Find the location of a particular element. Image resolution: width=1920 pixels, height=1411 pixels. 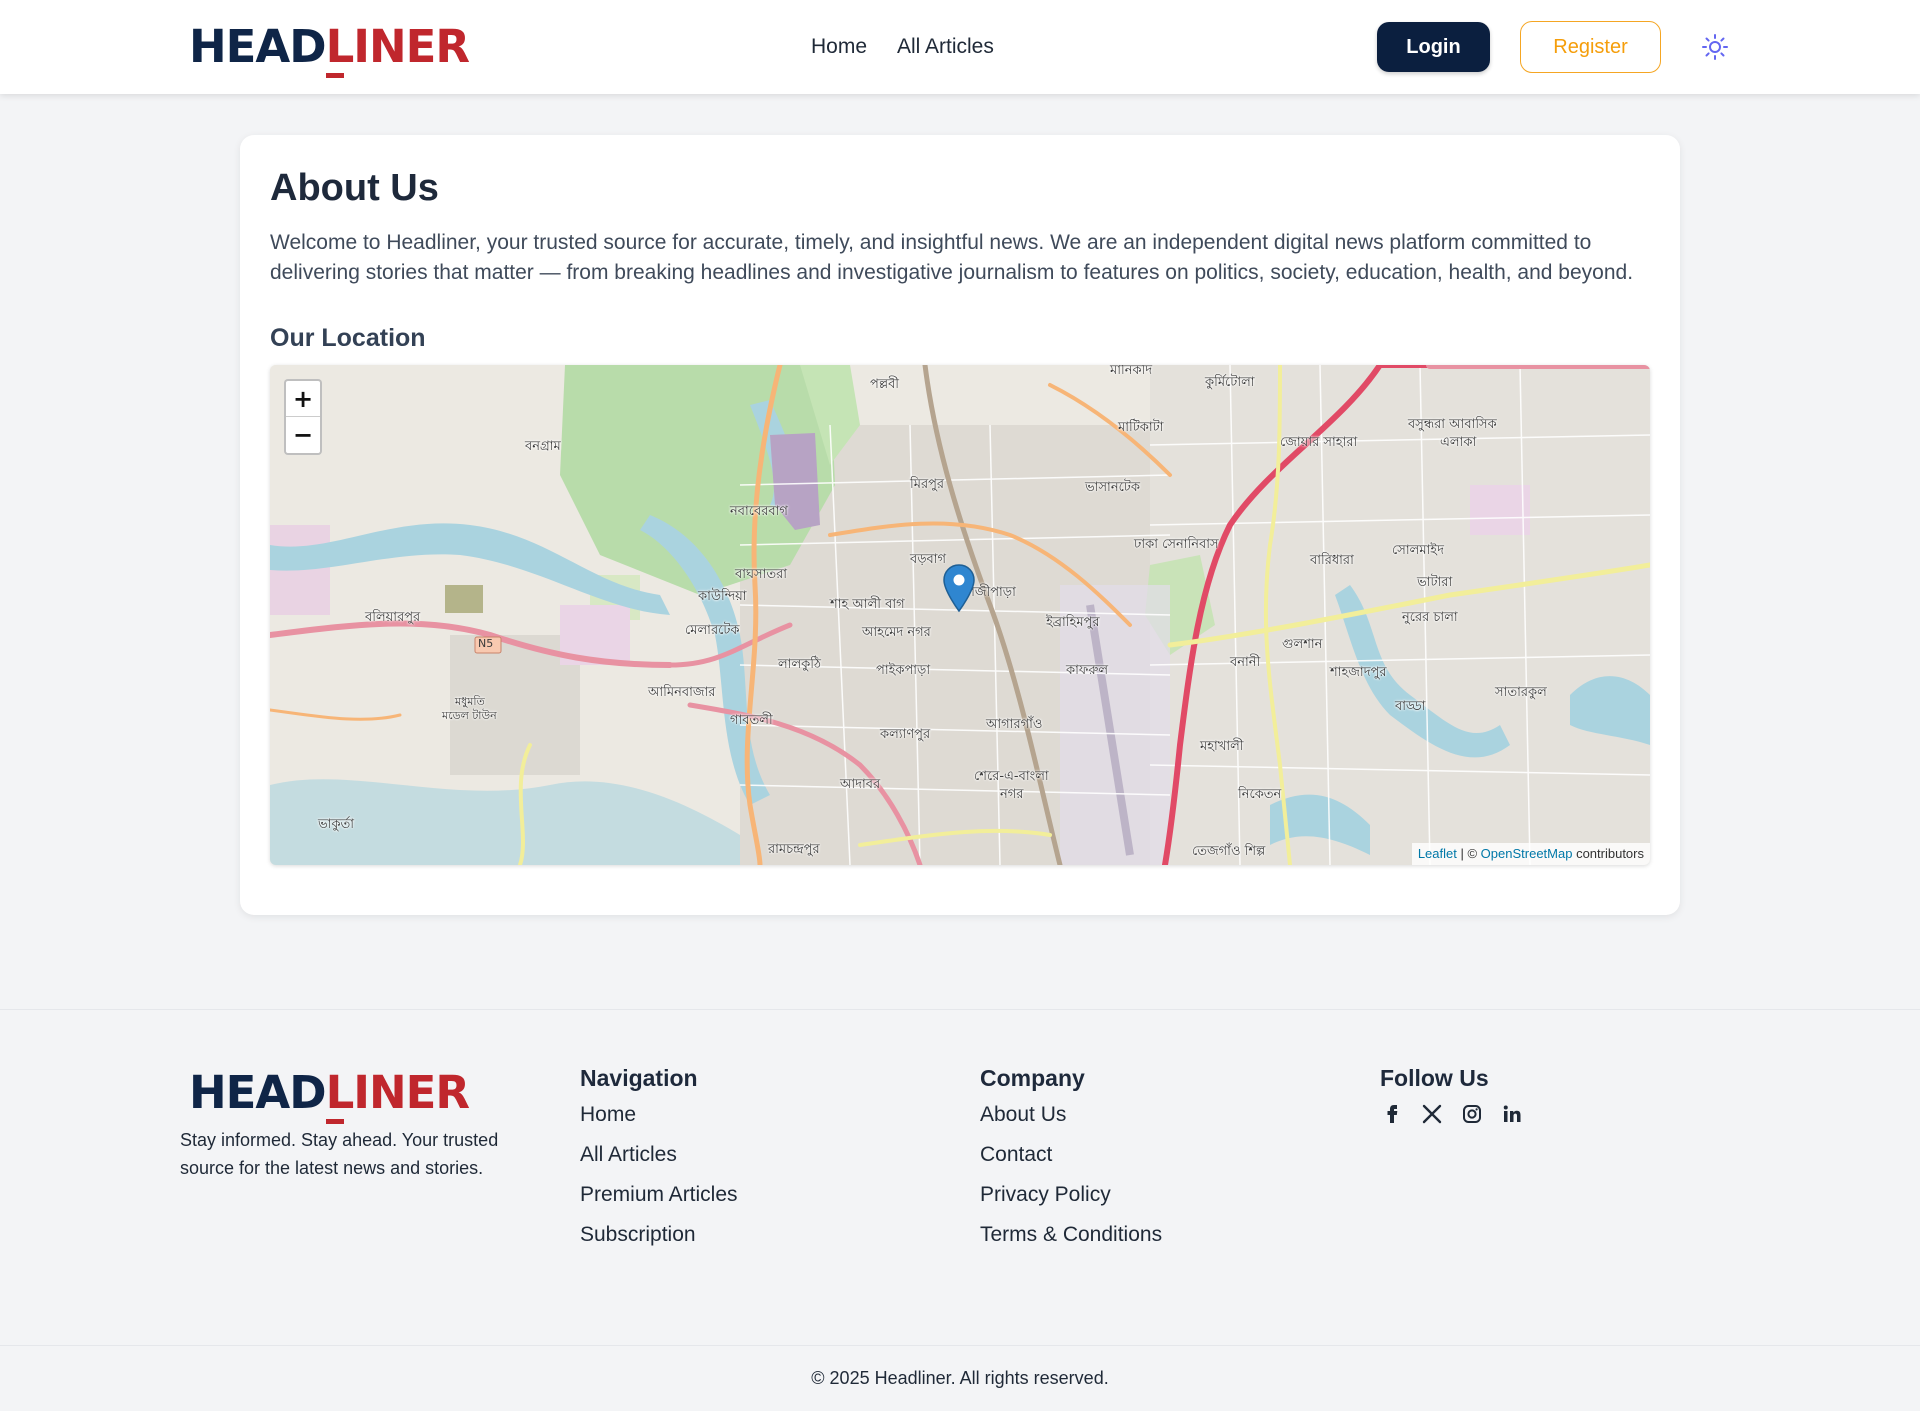

map-label-matikata: মাটিকাটা is located at coordinates (1141, 427).